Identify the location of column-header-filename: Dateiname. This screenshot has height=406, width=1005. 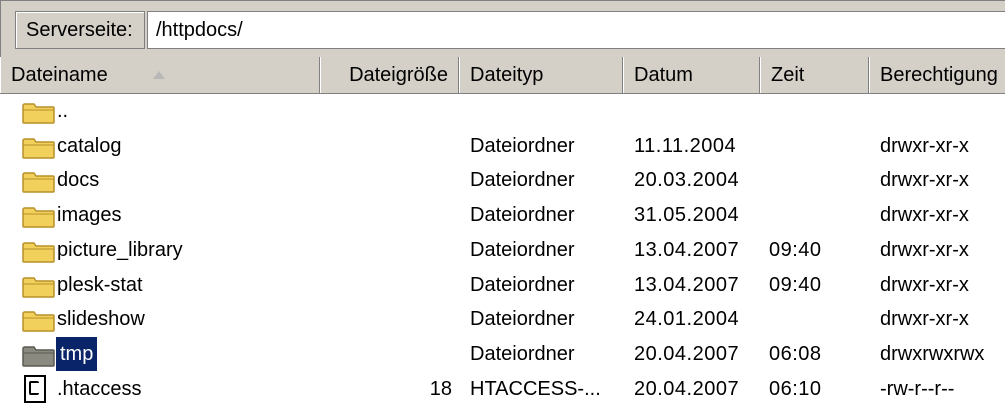
(160, 75).